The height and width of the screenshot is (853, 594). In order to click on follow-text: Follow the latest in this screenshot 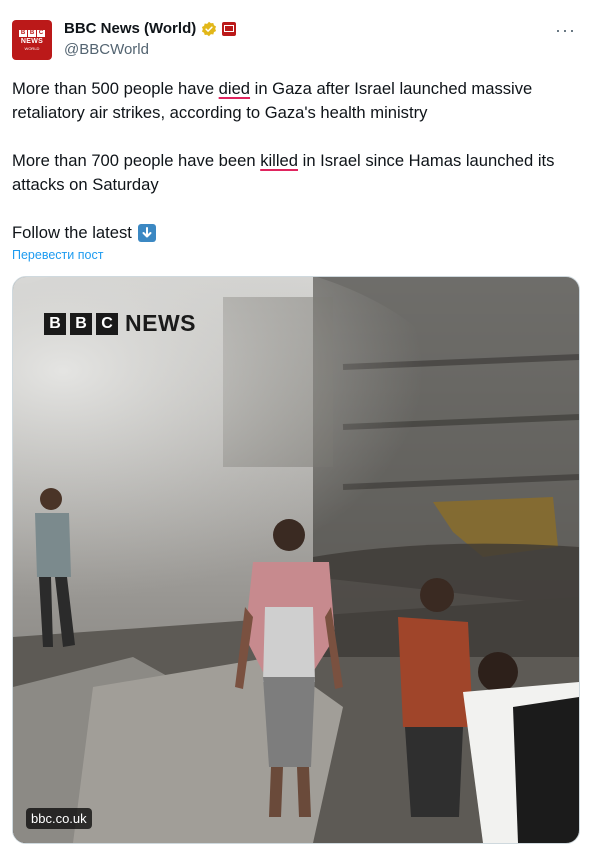, I will do `click(72, 232)`.